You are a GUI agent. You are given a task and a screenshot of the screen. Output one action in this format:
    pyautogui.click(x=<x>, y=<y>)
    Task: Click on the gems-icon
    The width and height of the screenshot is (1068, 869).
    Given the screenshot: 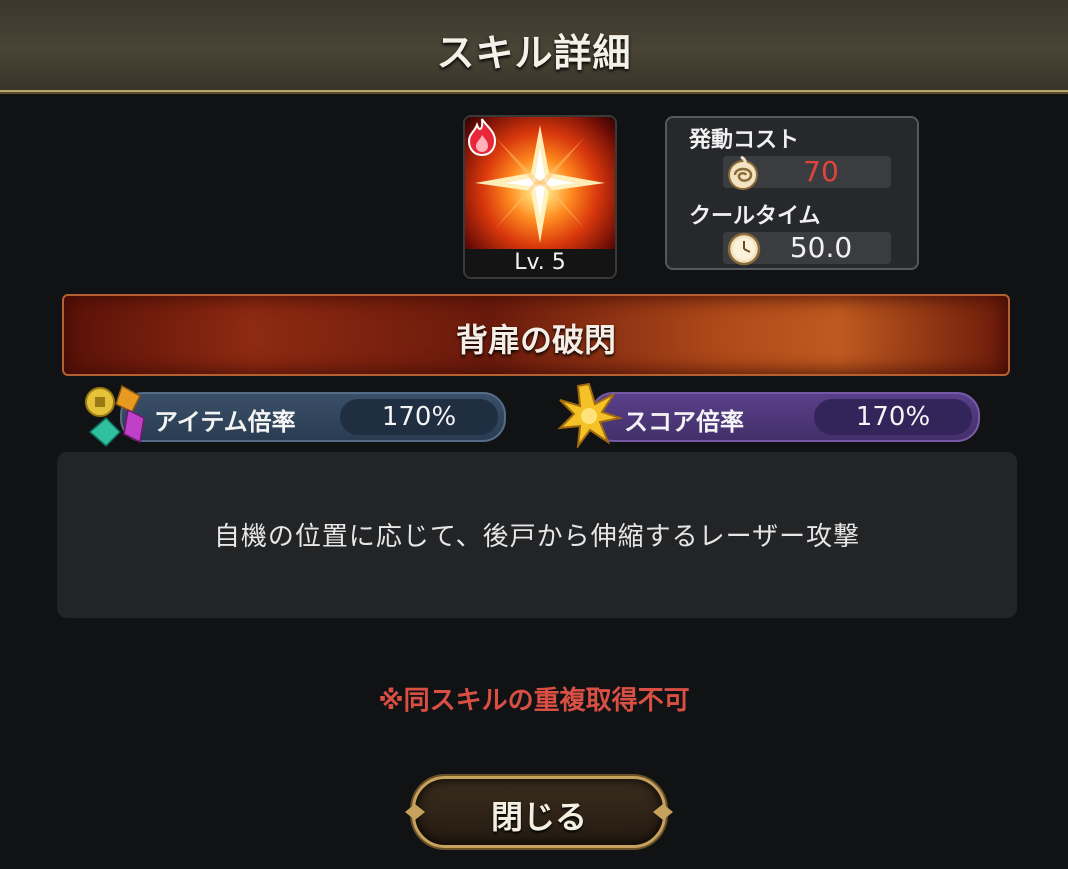 What is the action you would take?
    pyautogui.click(x=115, y=416)
    